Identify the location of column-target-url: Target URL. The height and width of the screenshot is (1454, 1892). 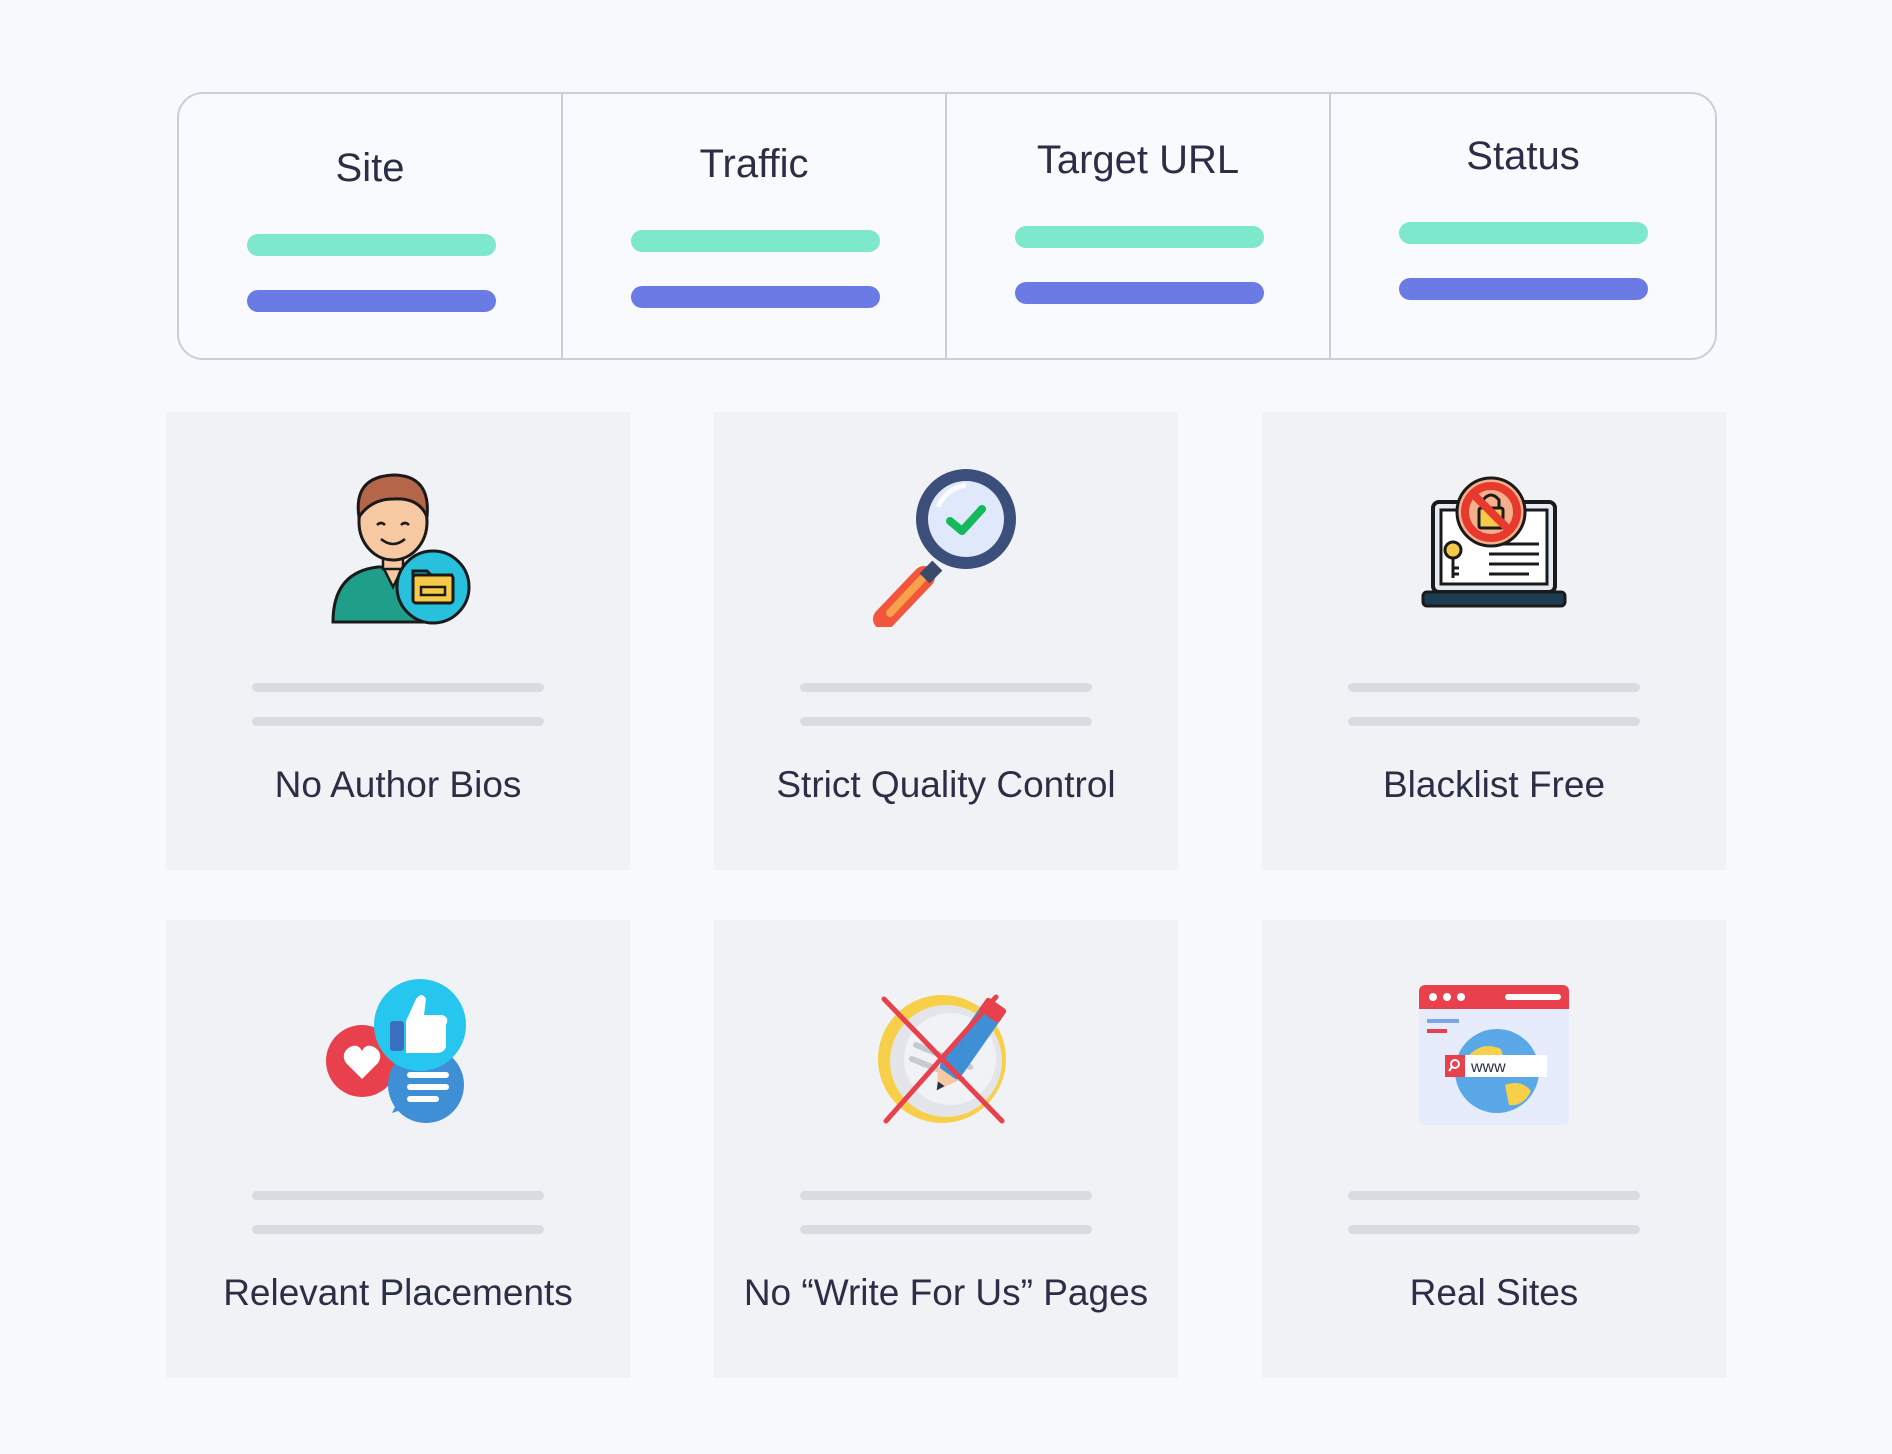
(1139, 226).